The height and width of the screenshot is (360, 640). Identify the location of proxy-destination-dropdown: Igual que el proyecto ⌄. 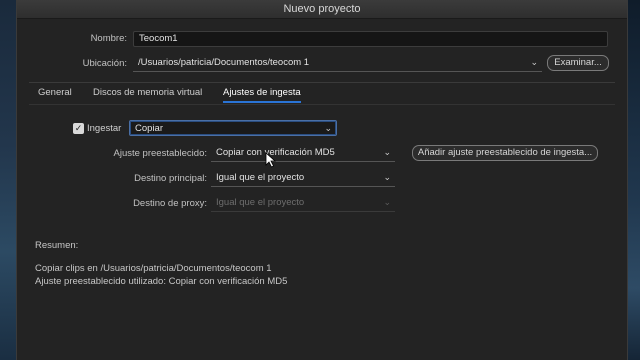
(303, 203).